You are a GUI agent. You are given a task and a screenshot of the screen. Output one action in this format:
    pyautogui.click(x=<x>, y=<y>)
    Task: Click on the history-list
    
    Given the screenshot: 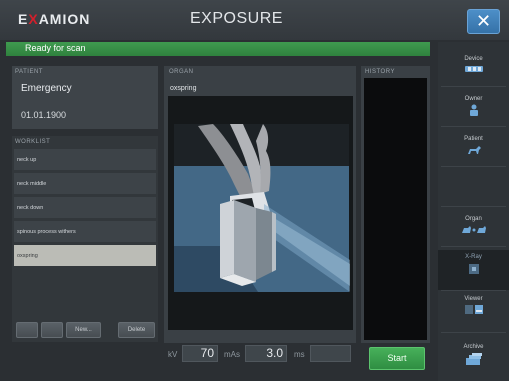 What is the action you would take?
    pyautogui.click(x=395, y=209)
    